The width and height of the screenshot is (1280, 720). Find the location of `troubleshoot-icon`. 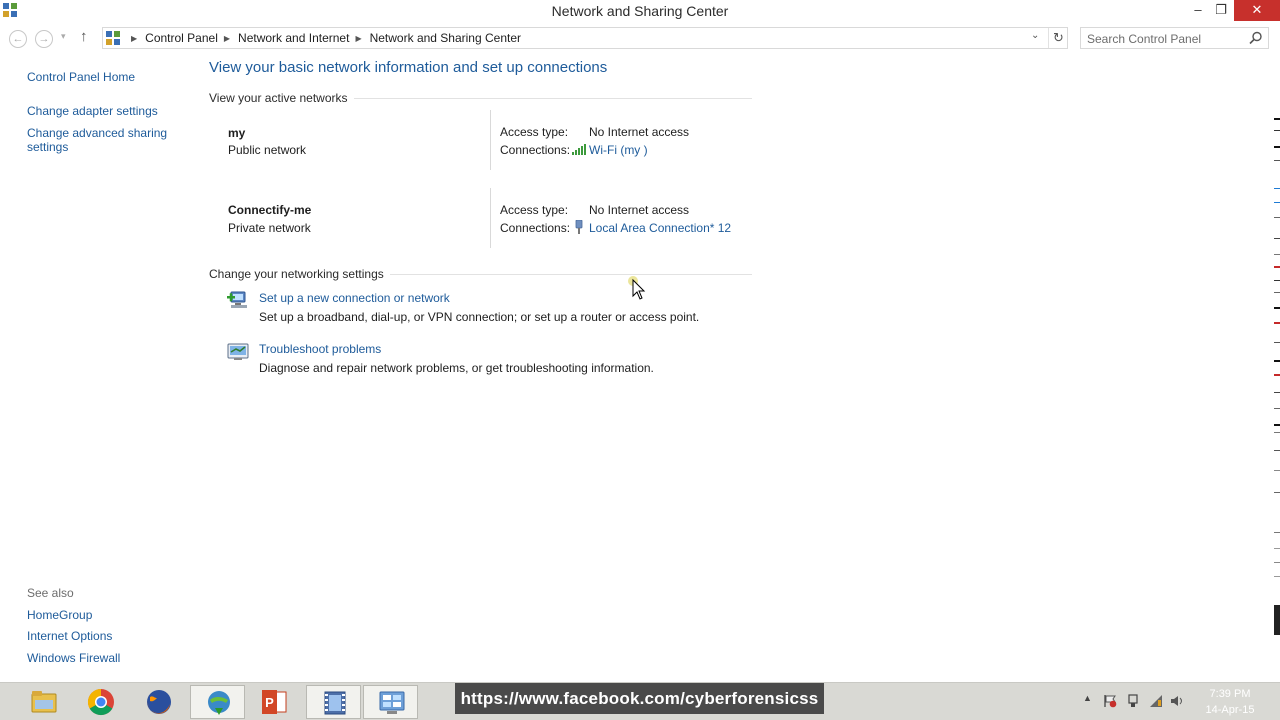

troubleshoot-icon is located at coordinates (238, 351).